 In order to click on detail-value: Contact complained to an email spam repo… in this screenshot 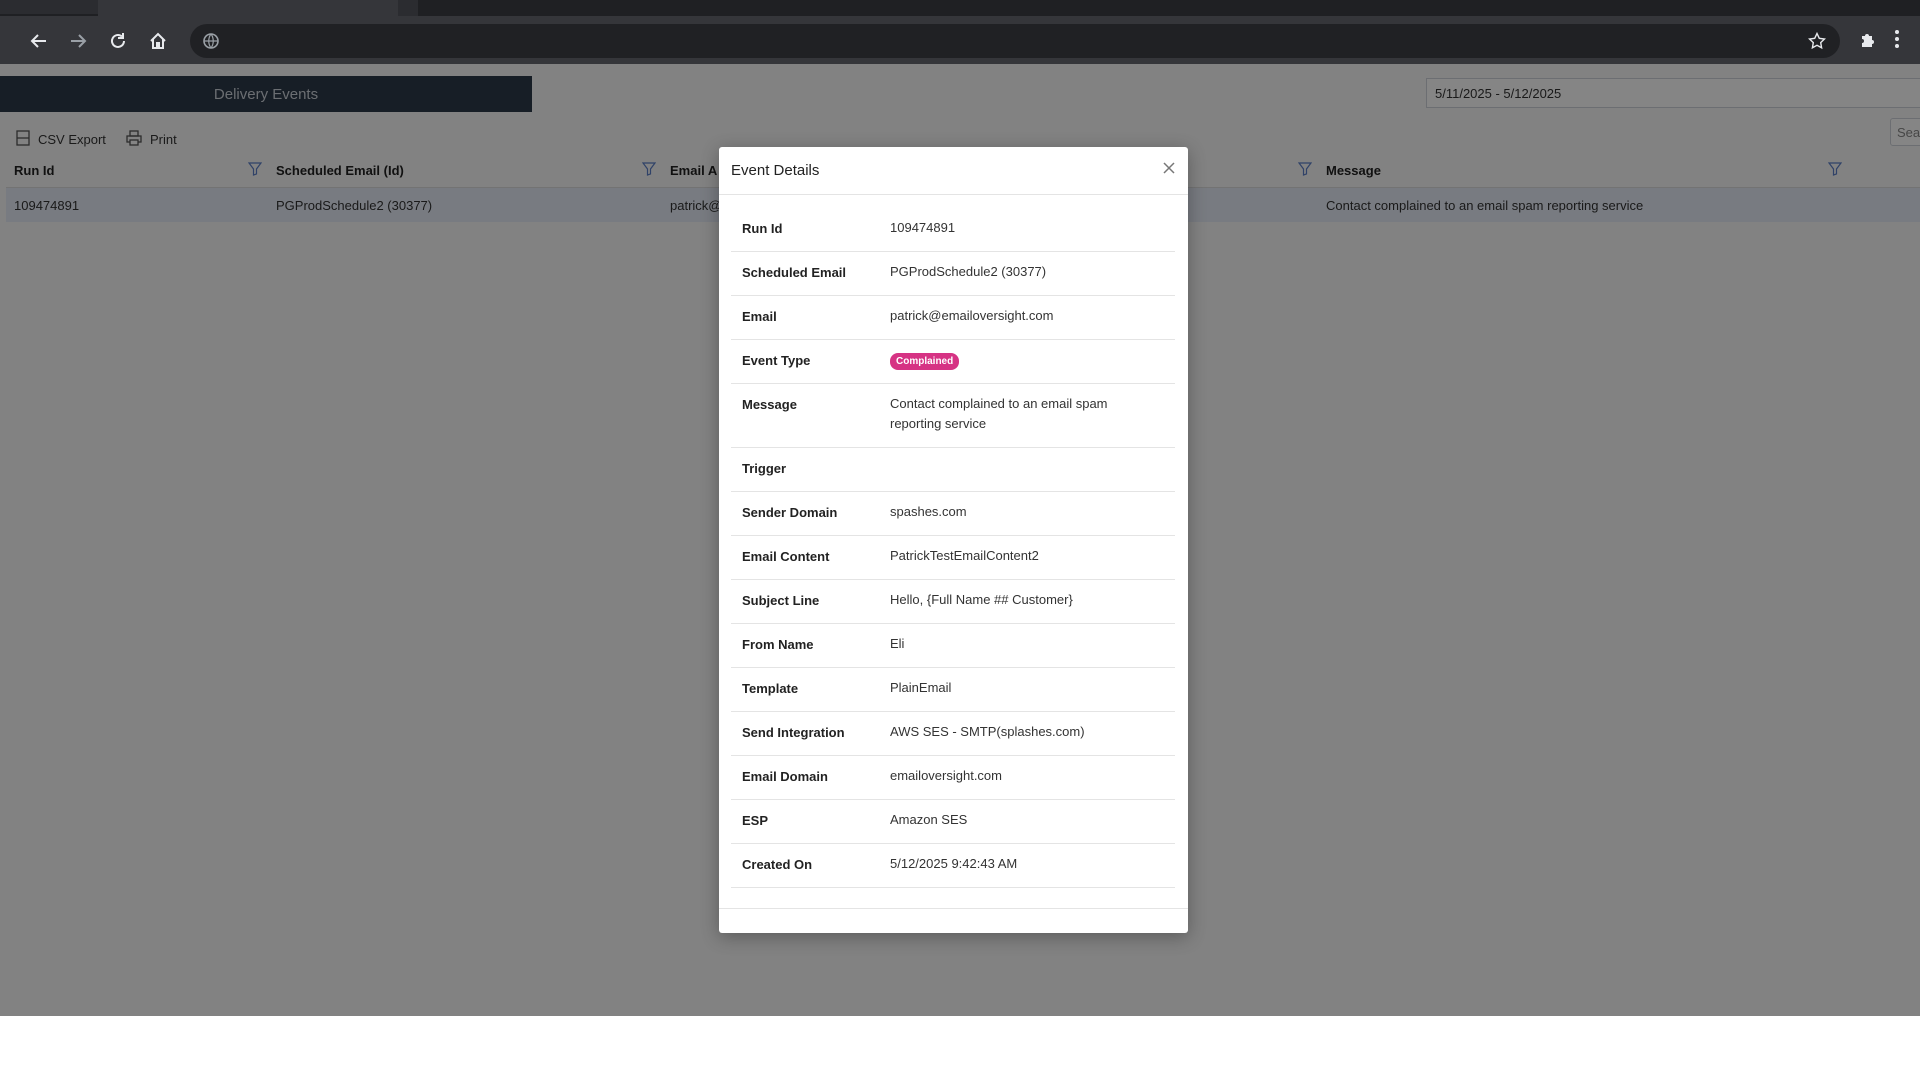, I will do `click(999, 413)`.